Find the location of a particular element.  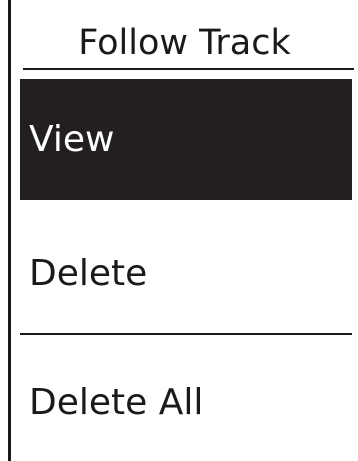

menu-item-label: Delete is located at coordinates (88, 273).